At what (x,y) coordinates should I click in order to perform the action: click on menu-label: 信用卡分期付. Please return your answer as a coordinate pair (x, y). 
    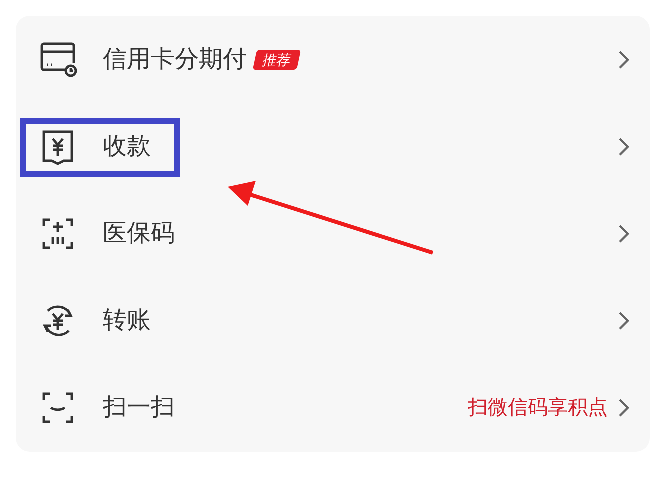
    Looking at the image, I should click on (175, 60).